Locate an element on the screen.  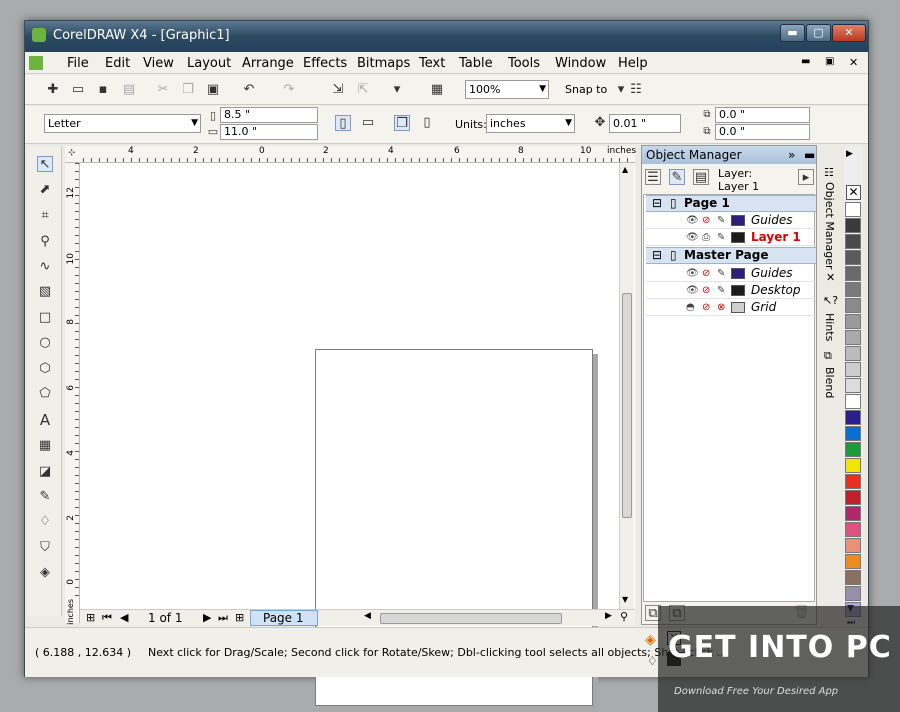
eyedropper-tool-icon: ✎ is located at coordinates (45, 497).